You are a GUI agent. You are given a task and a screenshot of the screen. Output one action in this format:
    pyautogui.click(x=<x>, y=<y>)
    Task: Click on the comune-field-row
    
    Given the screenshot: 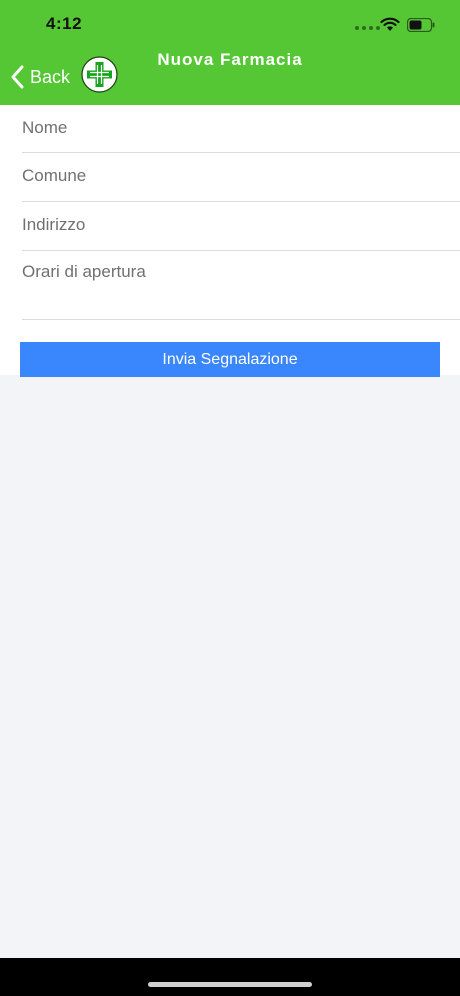 What is the action you would take?
    pyautogui.click(x=241, y=177)
    